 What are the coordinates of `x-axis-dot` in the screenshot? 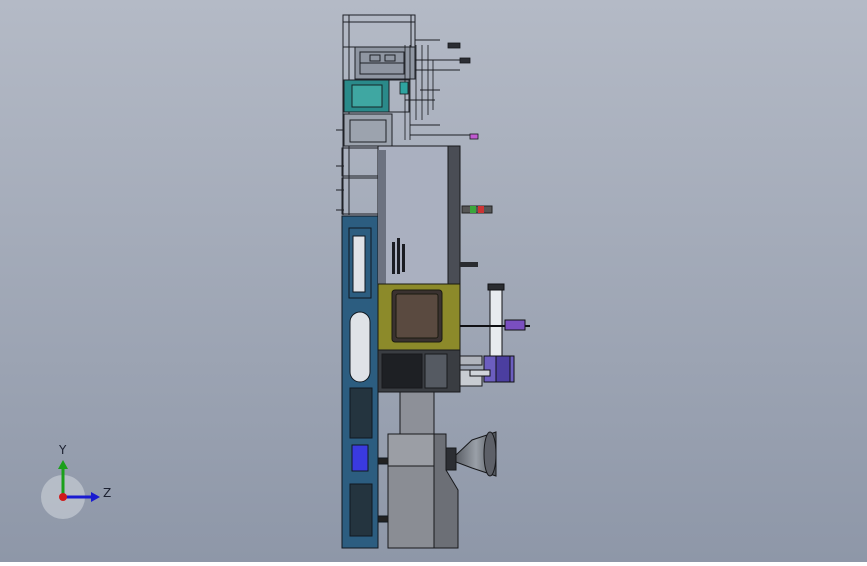 It's located at (63, 497).